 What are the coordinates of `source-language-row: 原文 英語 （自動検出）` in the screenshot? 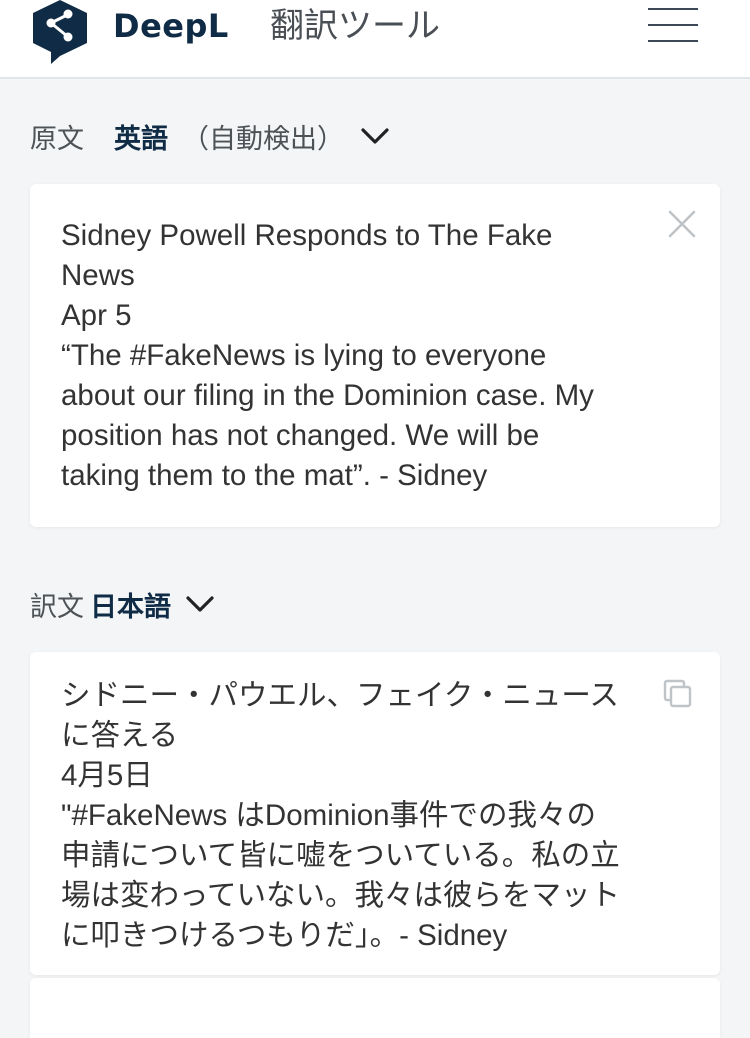 It's located at (210, 136).